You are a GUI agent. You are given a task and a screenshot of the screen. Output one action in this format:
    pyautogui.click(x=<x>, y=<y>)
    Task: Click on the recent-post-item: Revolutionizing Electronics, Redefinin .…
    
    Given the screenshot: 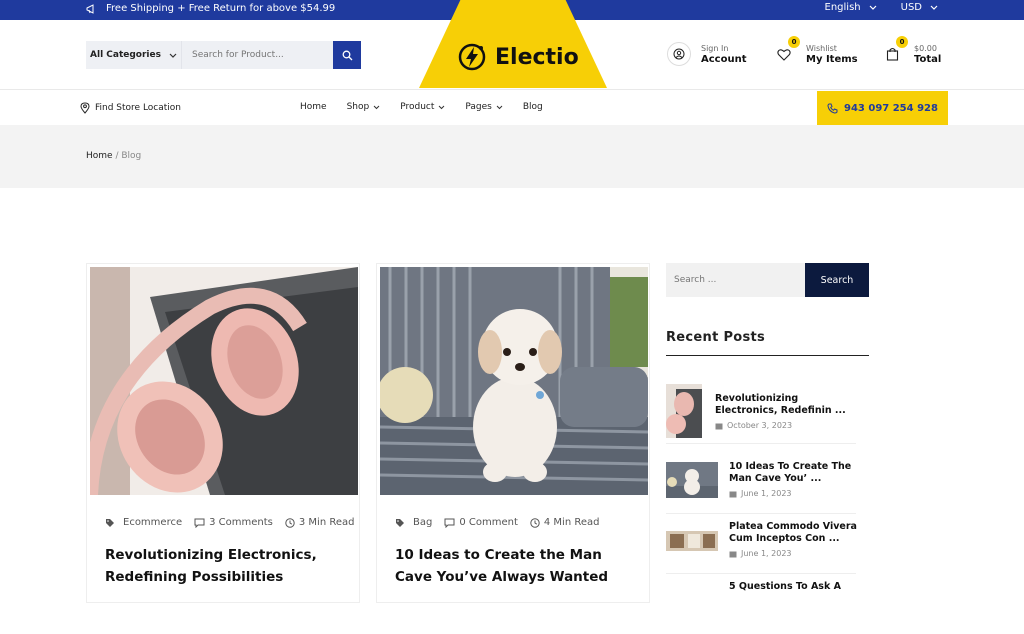 What is the action you would take?
    pyautogui.click(x=761, y=414)
    